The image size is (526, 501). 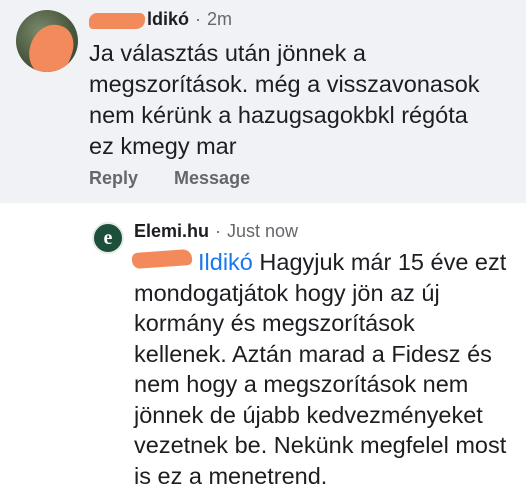 I want to click on avatar, so click(x=47, y=41).